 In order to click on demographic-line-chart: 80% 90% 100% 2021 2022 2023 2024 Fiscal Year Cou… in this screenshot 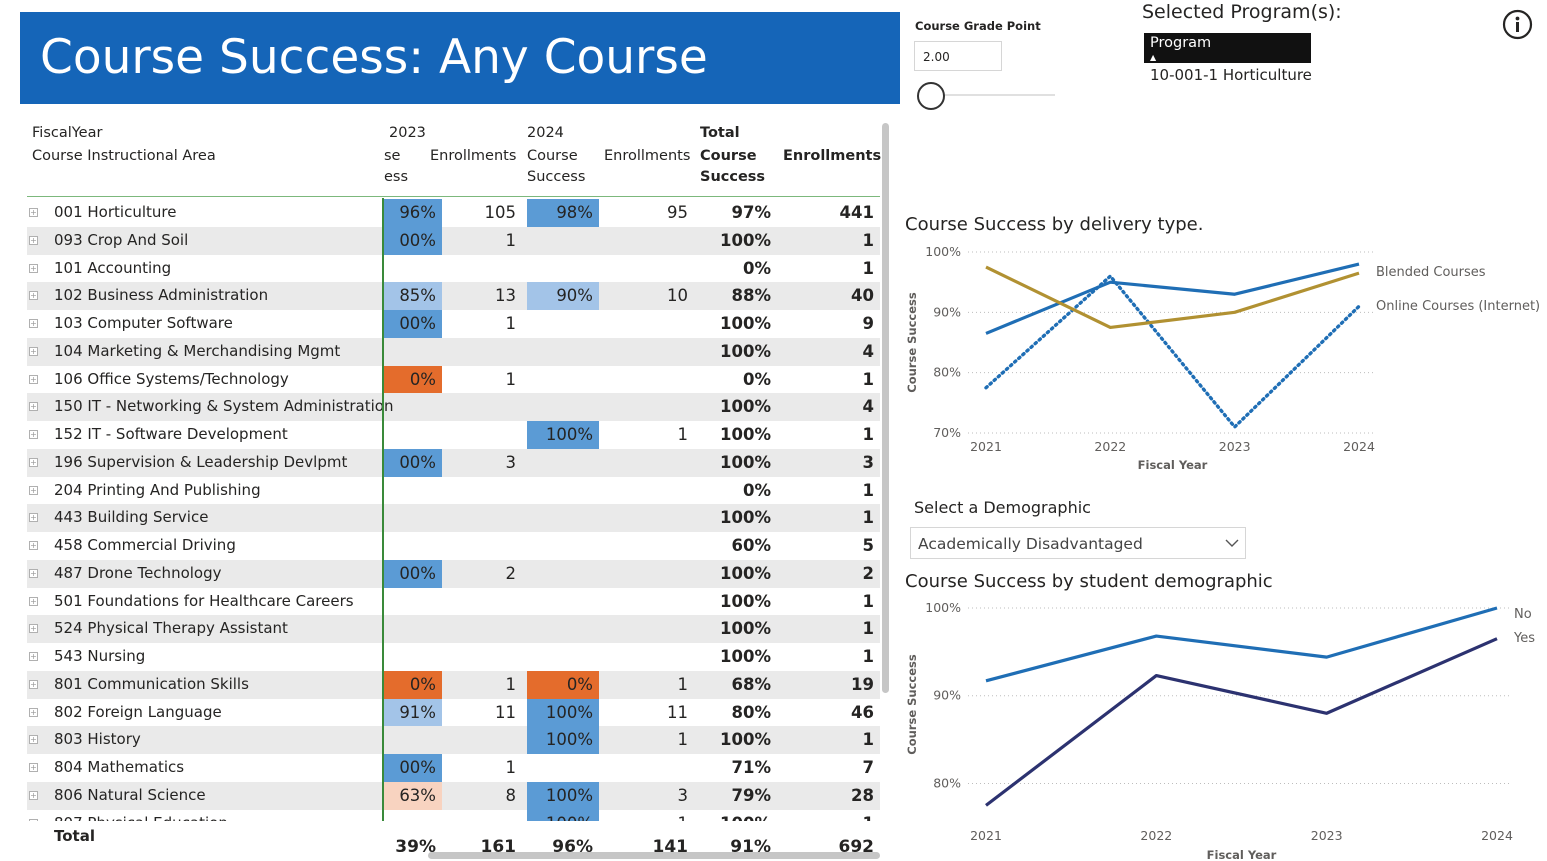, I will do `click(1223, 727)`.